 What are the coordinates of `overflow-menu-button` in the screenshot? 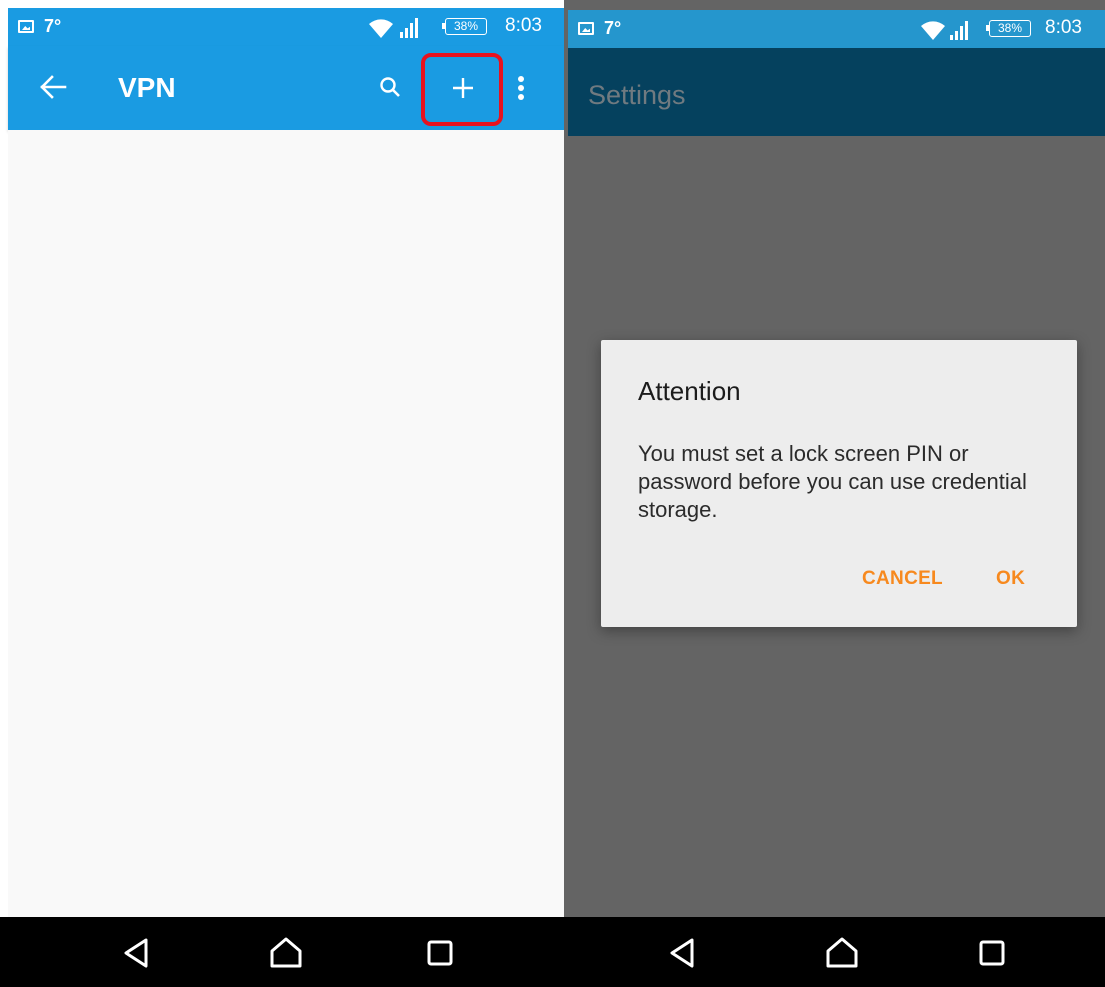 It's located at (521, 88).